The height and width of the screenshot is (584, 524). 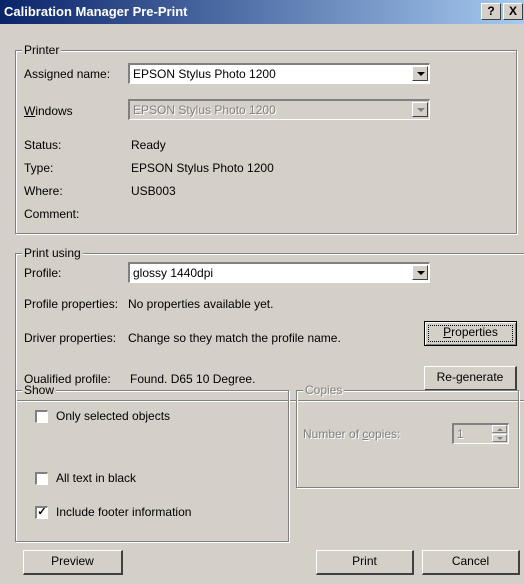 I want to click on assigned-name-select: EPSON Stylus Photo 1200, so click(x=279, y=73).